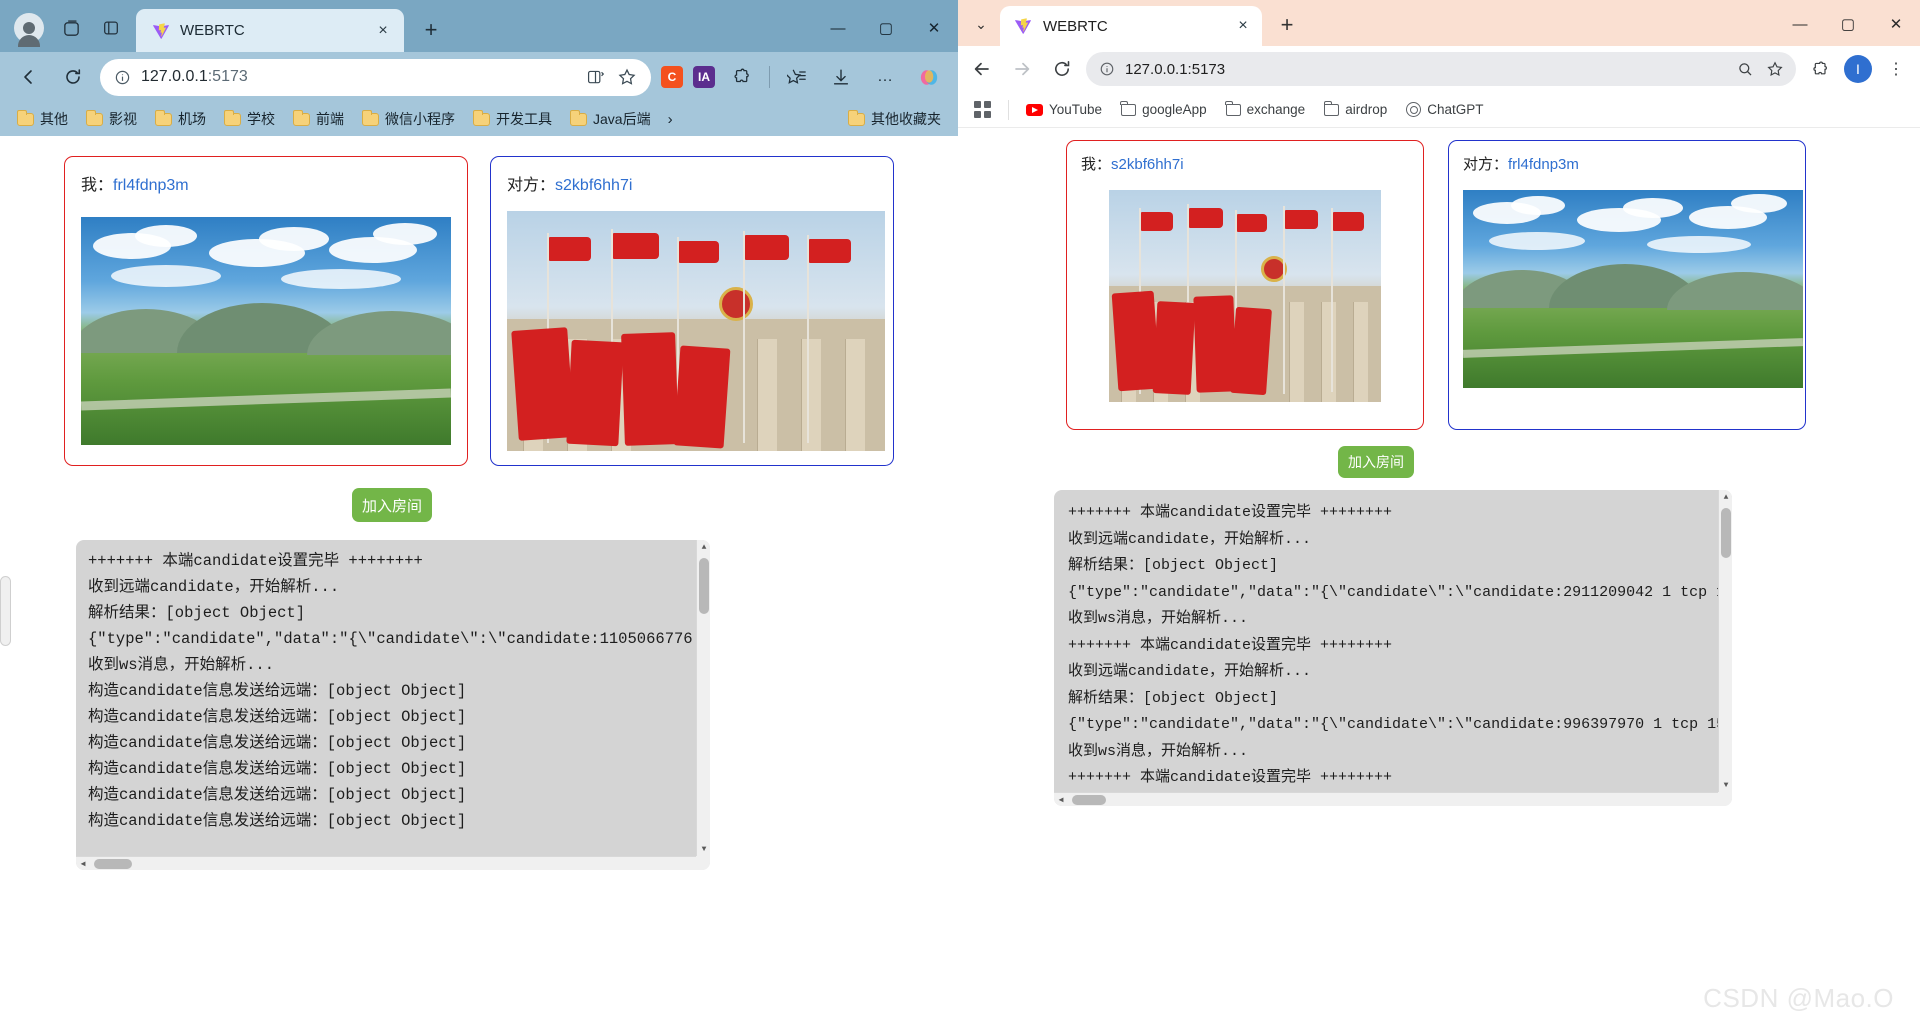 The width and height of the screenshot is (1920, 1028). What do you see at coordinates (934, 28) in the screenshot?
I see `left-close-button: ✕` at bounding box center [934, 28].